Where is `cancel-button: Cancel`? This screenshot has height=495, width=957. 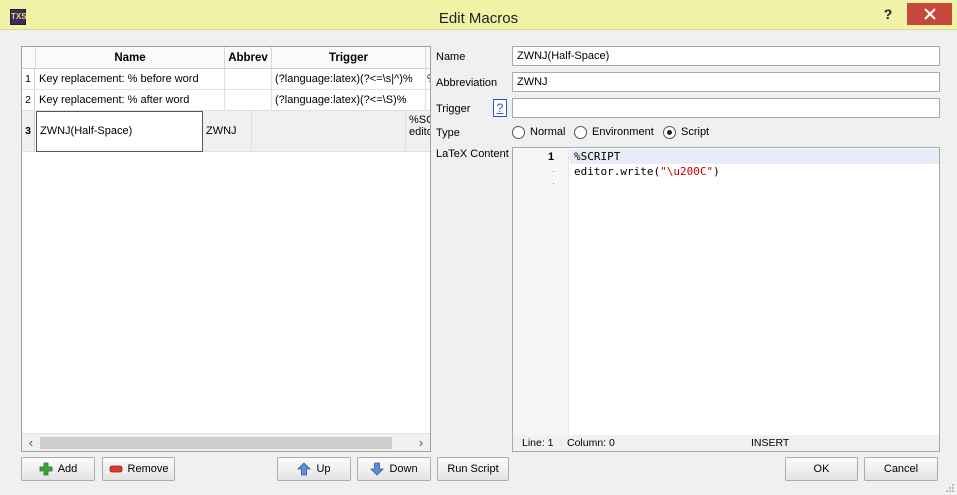
cancel-button: Cancel is located at coordinates (901, 469).